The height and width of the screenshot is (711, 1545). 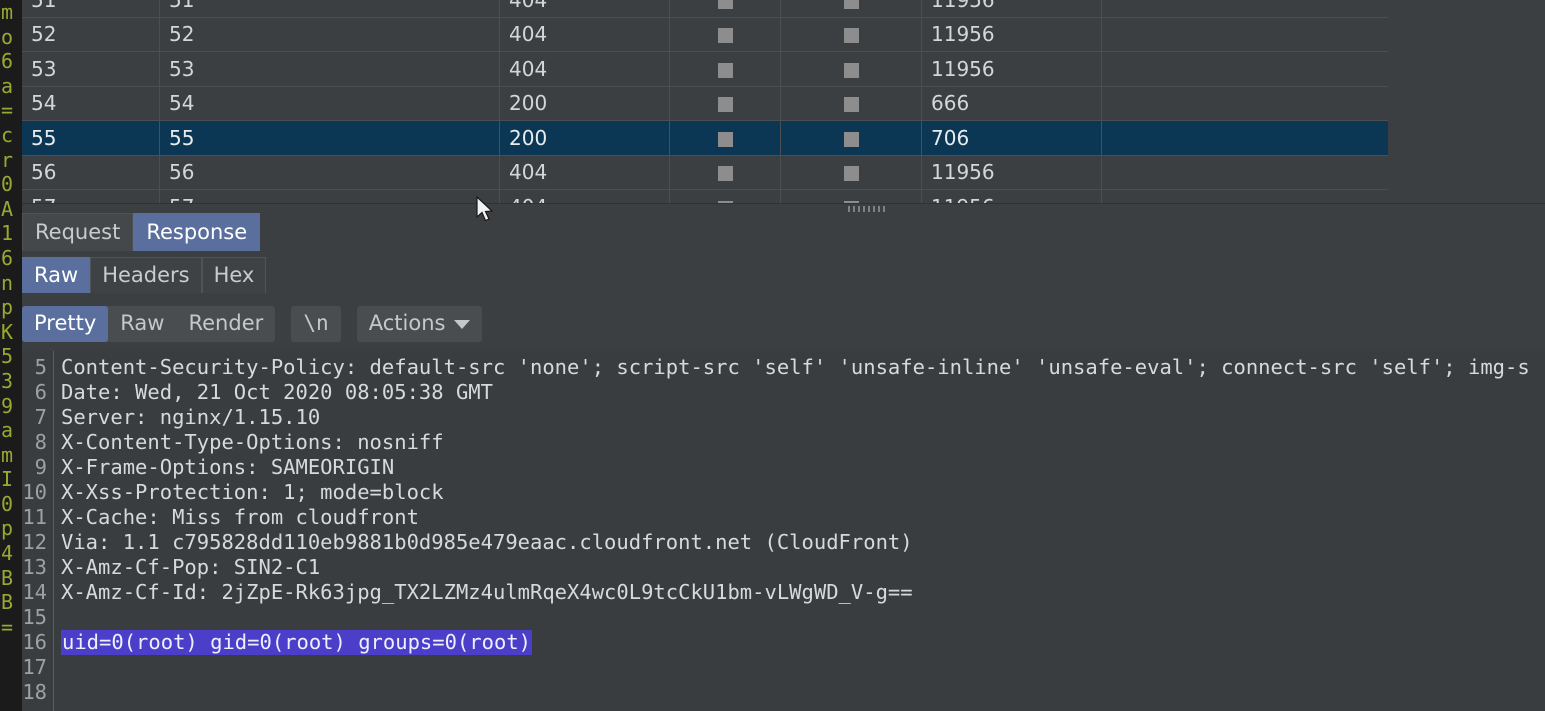 I want to click on table-row: 515140411956, so click(x=705, y=9).